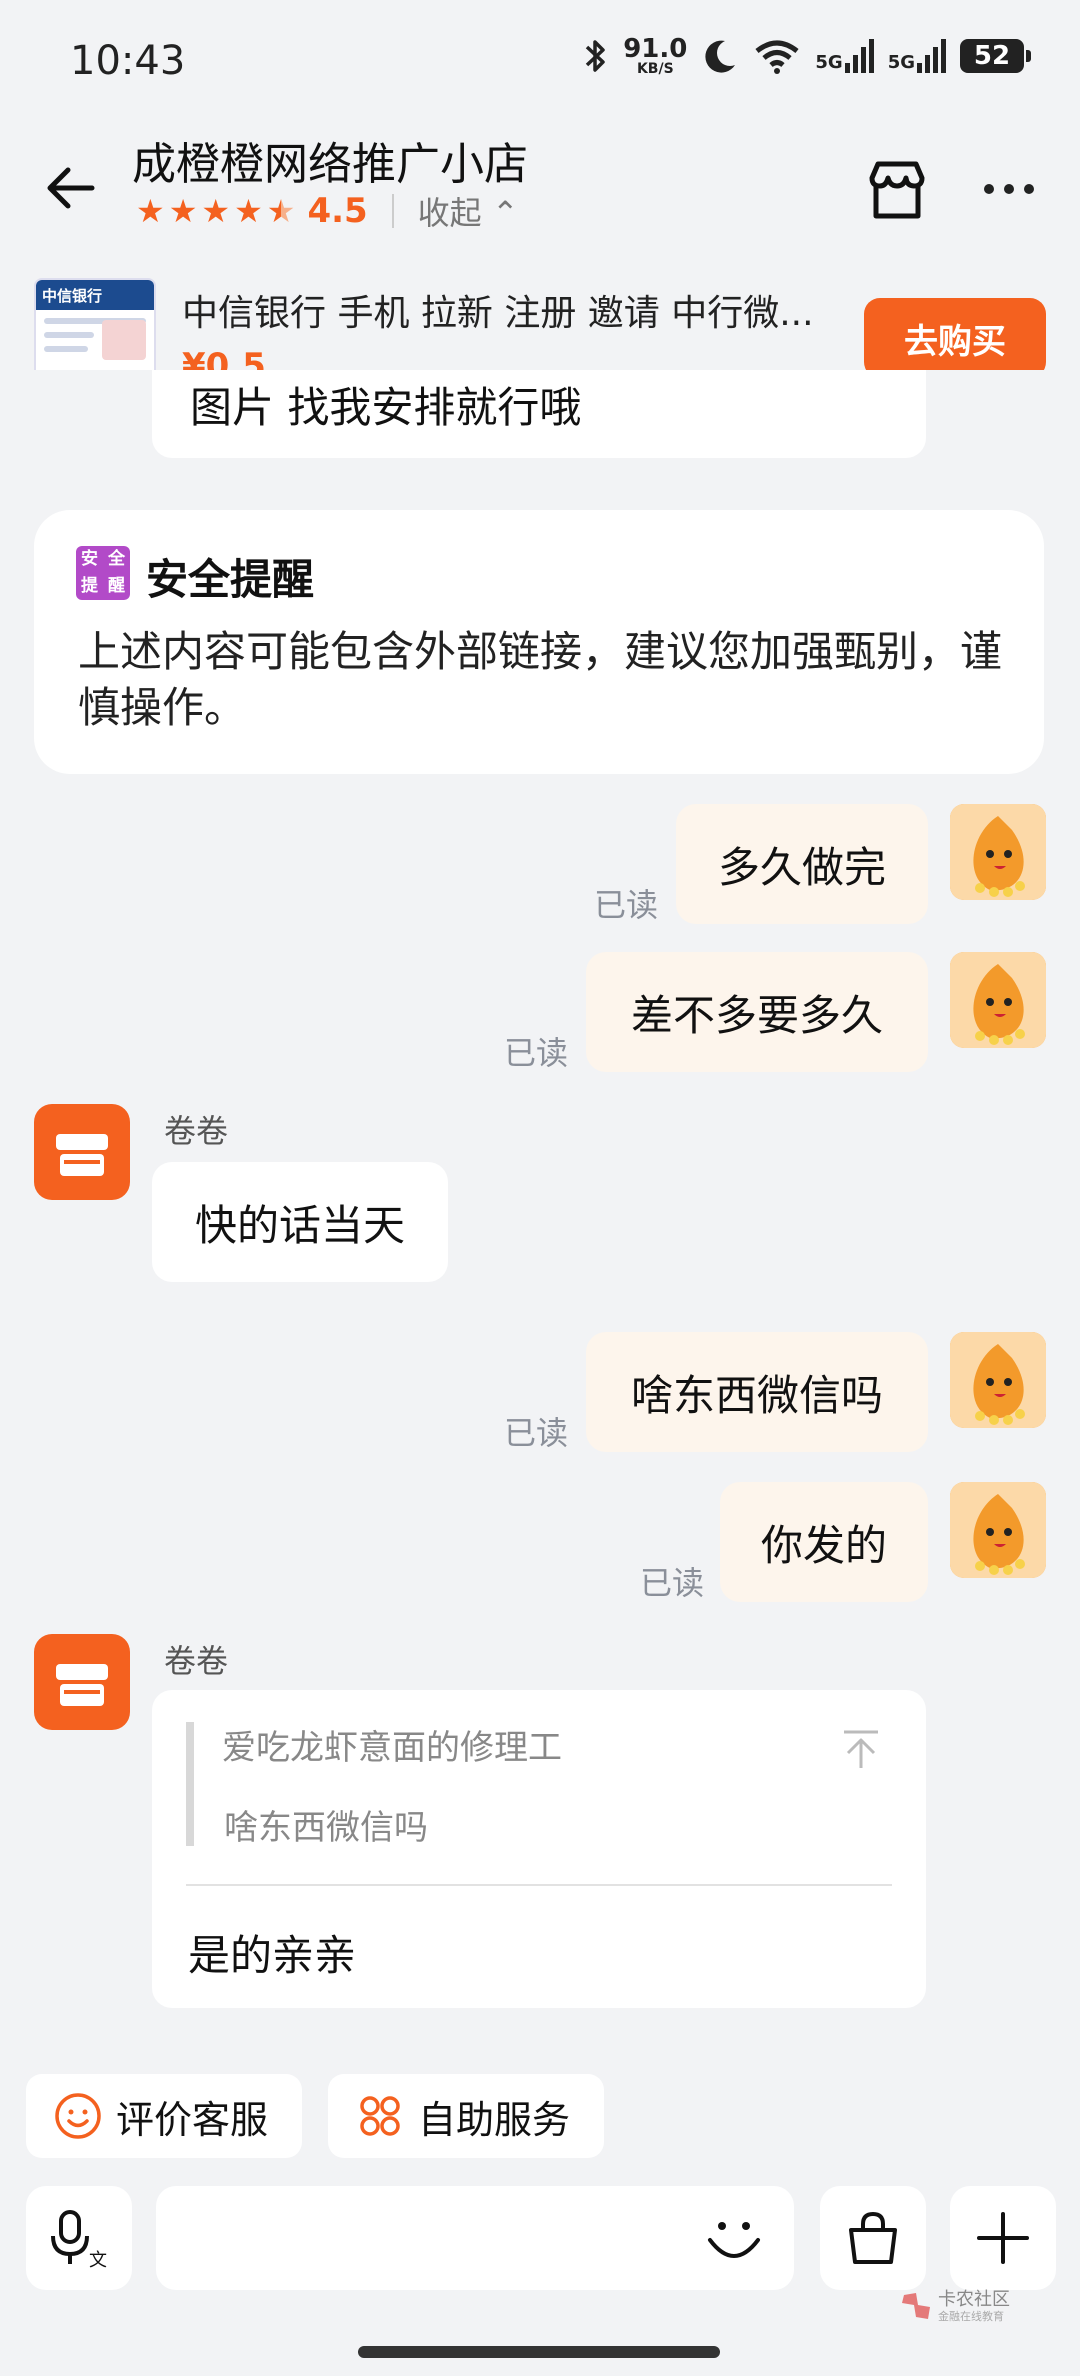 The image size is (1080, 2376). I want to click on alert-body: 上述内容可能包含外部链接，建议您加强甄别，谨慎操作。, so click(540, 679).